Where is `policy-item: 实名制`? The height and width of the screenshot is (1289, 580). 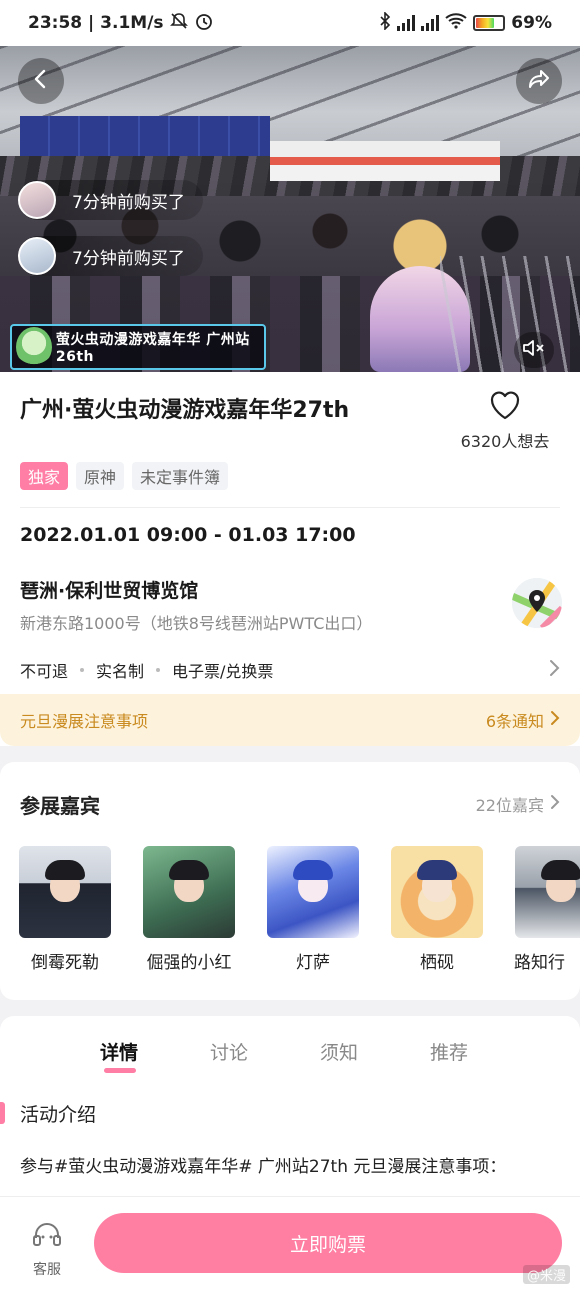
policy-item: 实名制 is located at coordinates (120, 671).